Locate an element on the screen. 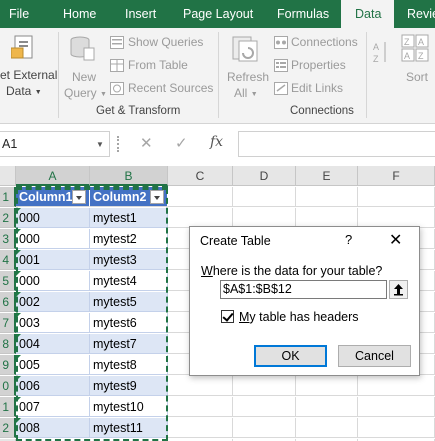 The image size is (435, 441). insert-function-icon: fx is located at coordinates (216, 142).